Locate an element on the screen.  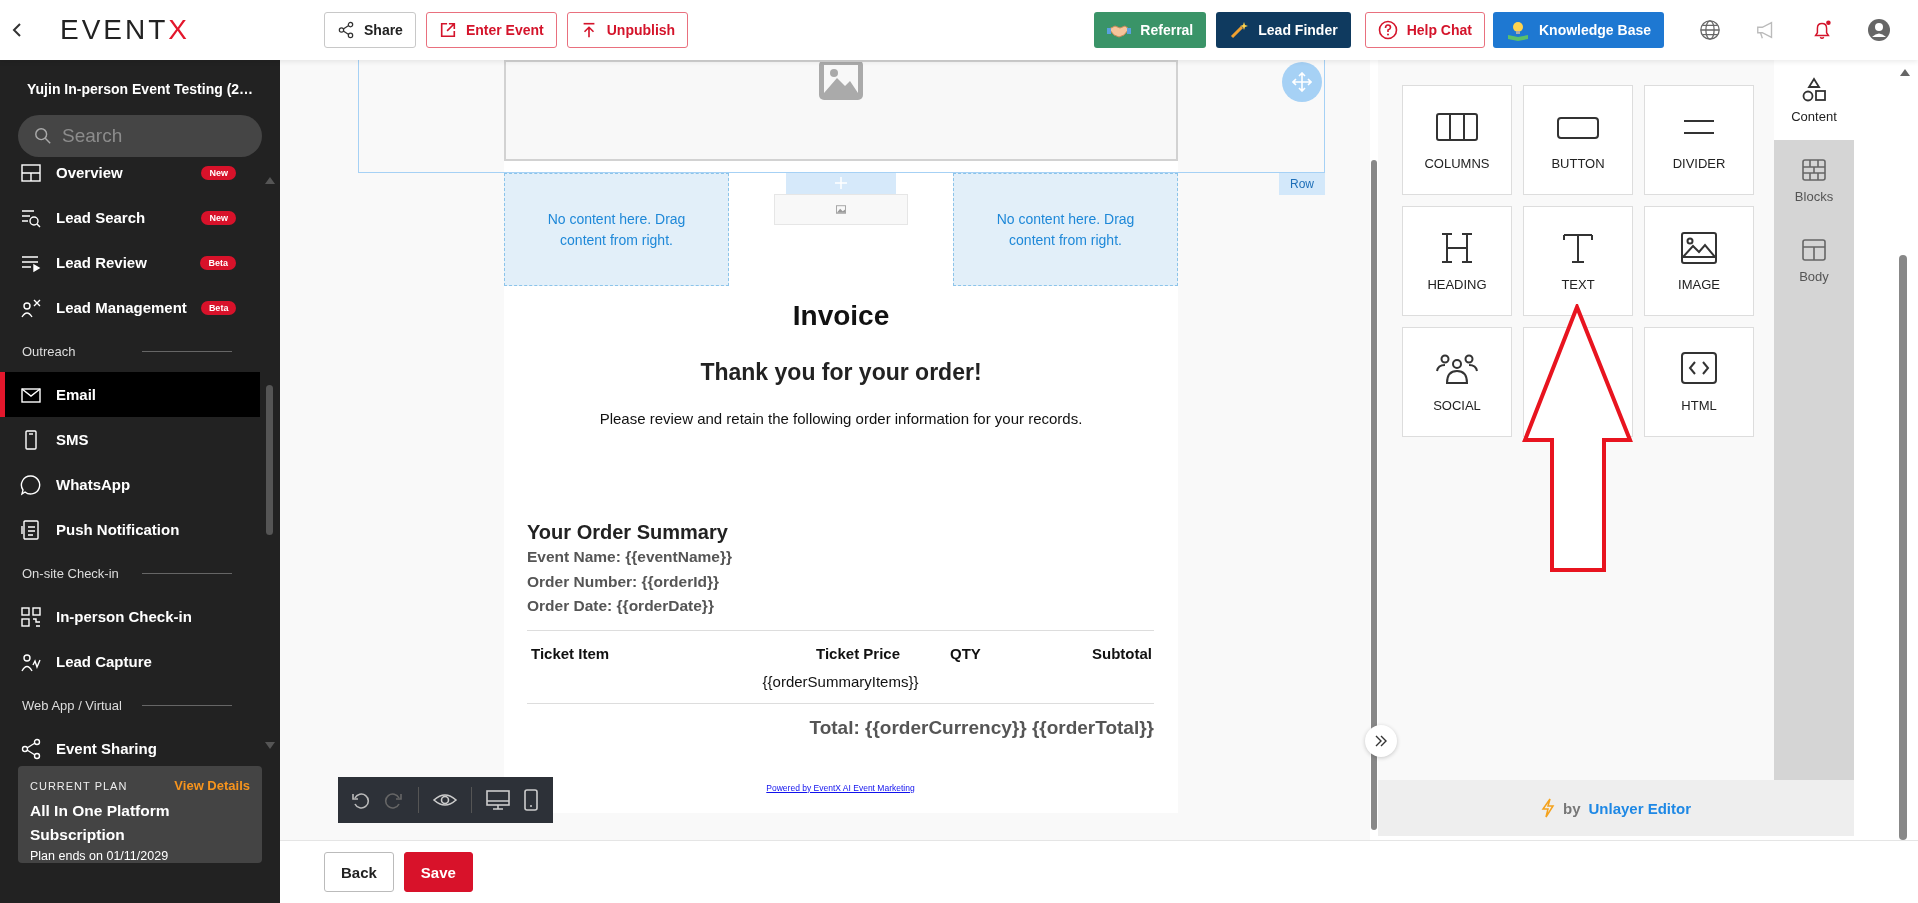
footer-button: Save is located at coordinates (438, 872).